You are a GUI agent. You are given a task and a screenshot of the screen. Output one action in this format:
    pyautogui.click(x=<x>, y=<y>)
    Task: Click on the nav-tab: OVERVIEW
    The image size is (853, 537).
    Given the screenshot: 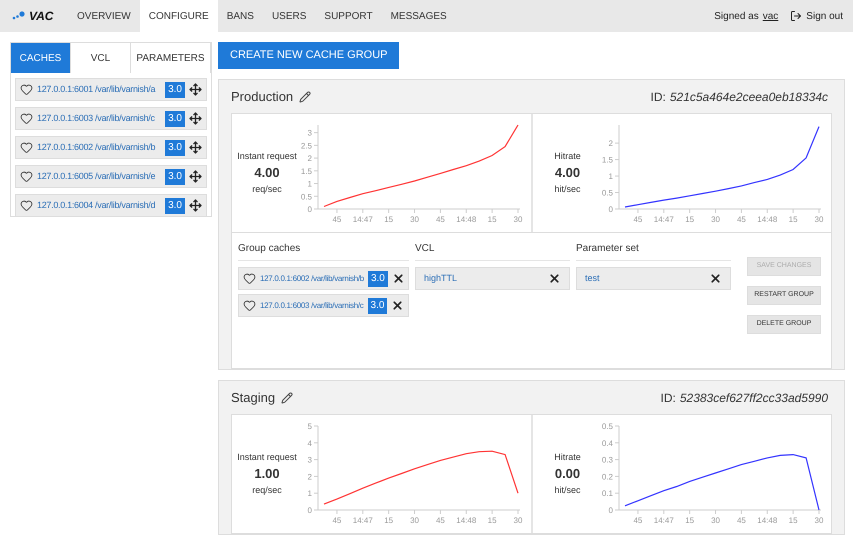 What is the action you would take?
    pyautogui.click(x=104, y=16)
    